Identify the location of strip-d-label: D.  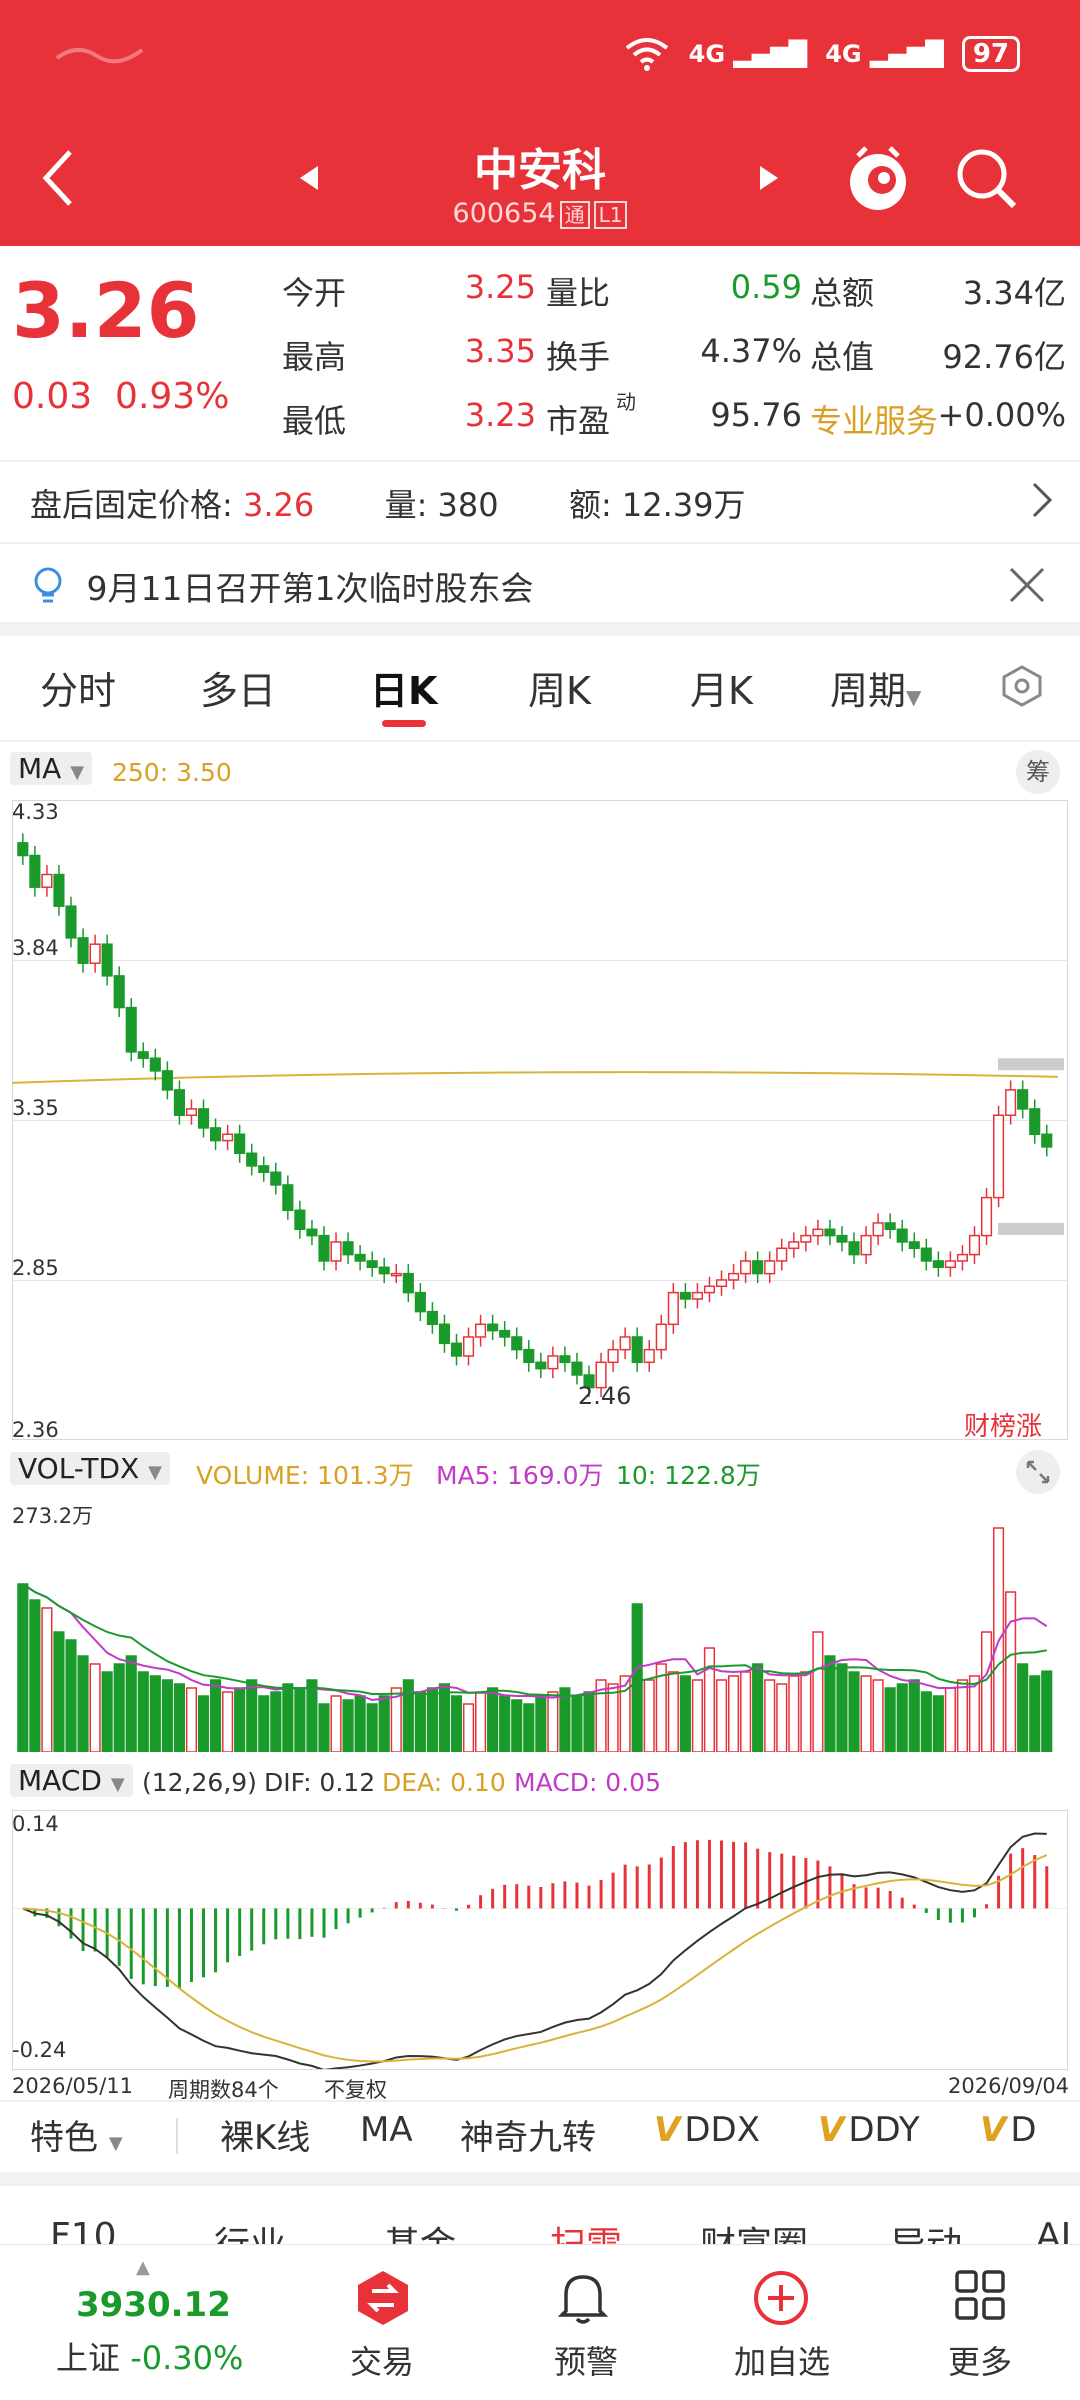
(1023, 2130).